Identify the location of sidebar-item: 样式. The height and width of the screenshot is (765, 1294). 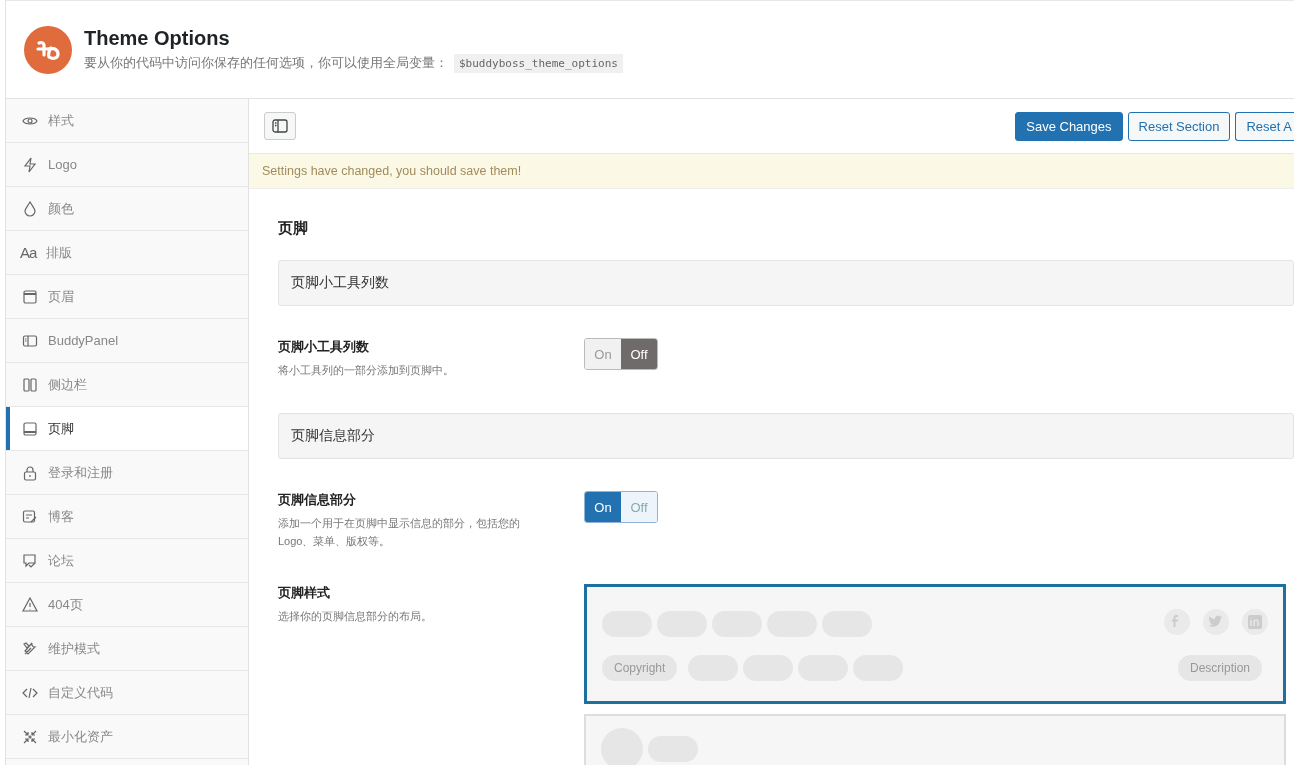
(127, 121).